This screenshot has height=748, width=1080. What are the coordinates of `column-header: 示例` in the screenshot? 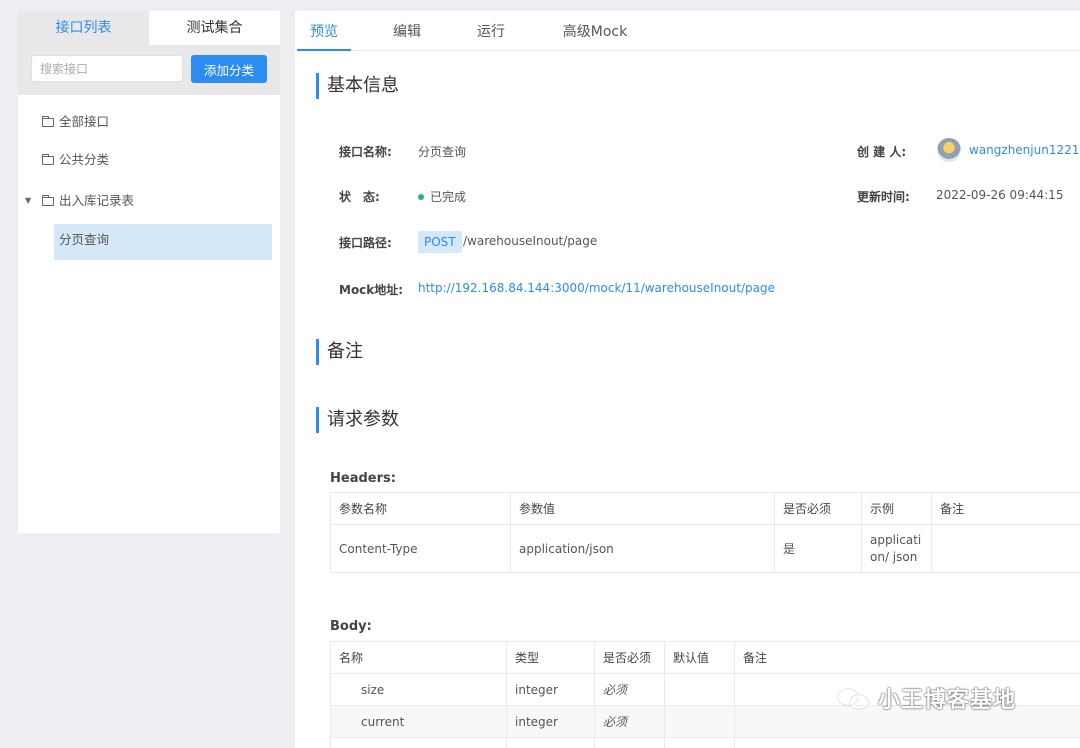 It's located at (896, 508).